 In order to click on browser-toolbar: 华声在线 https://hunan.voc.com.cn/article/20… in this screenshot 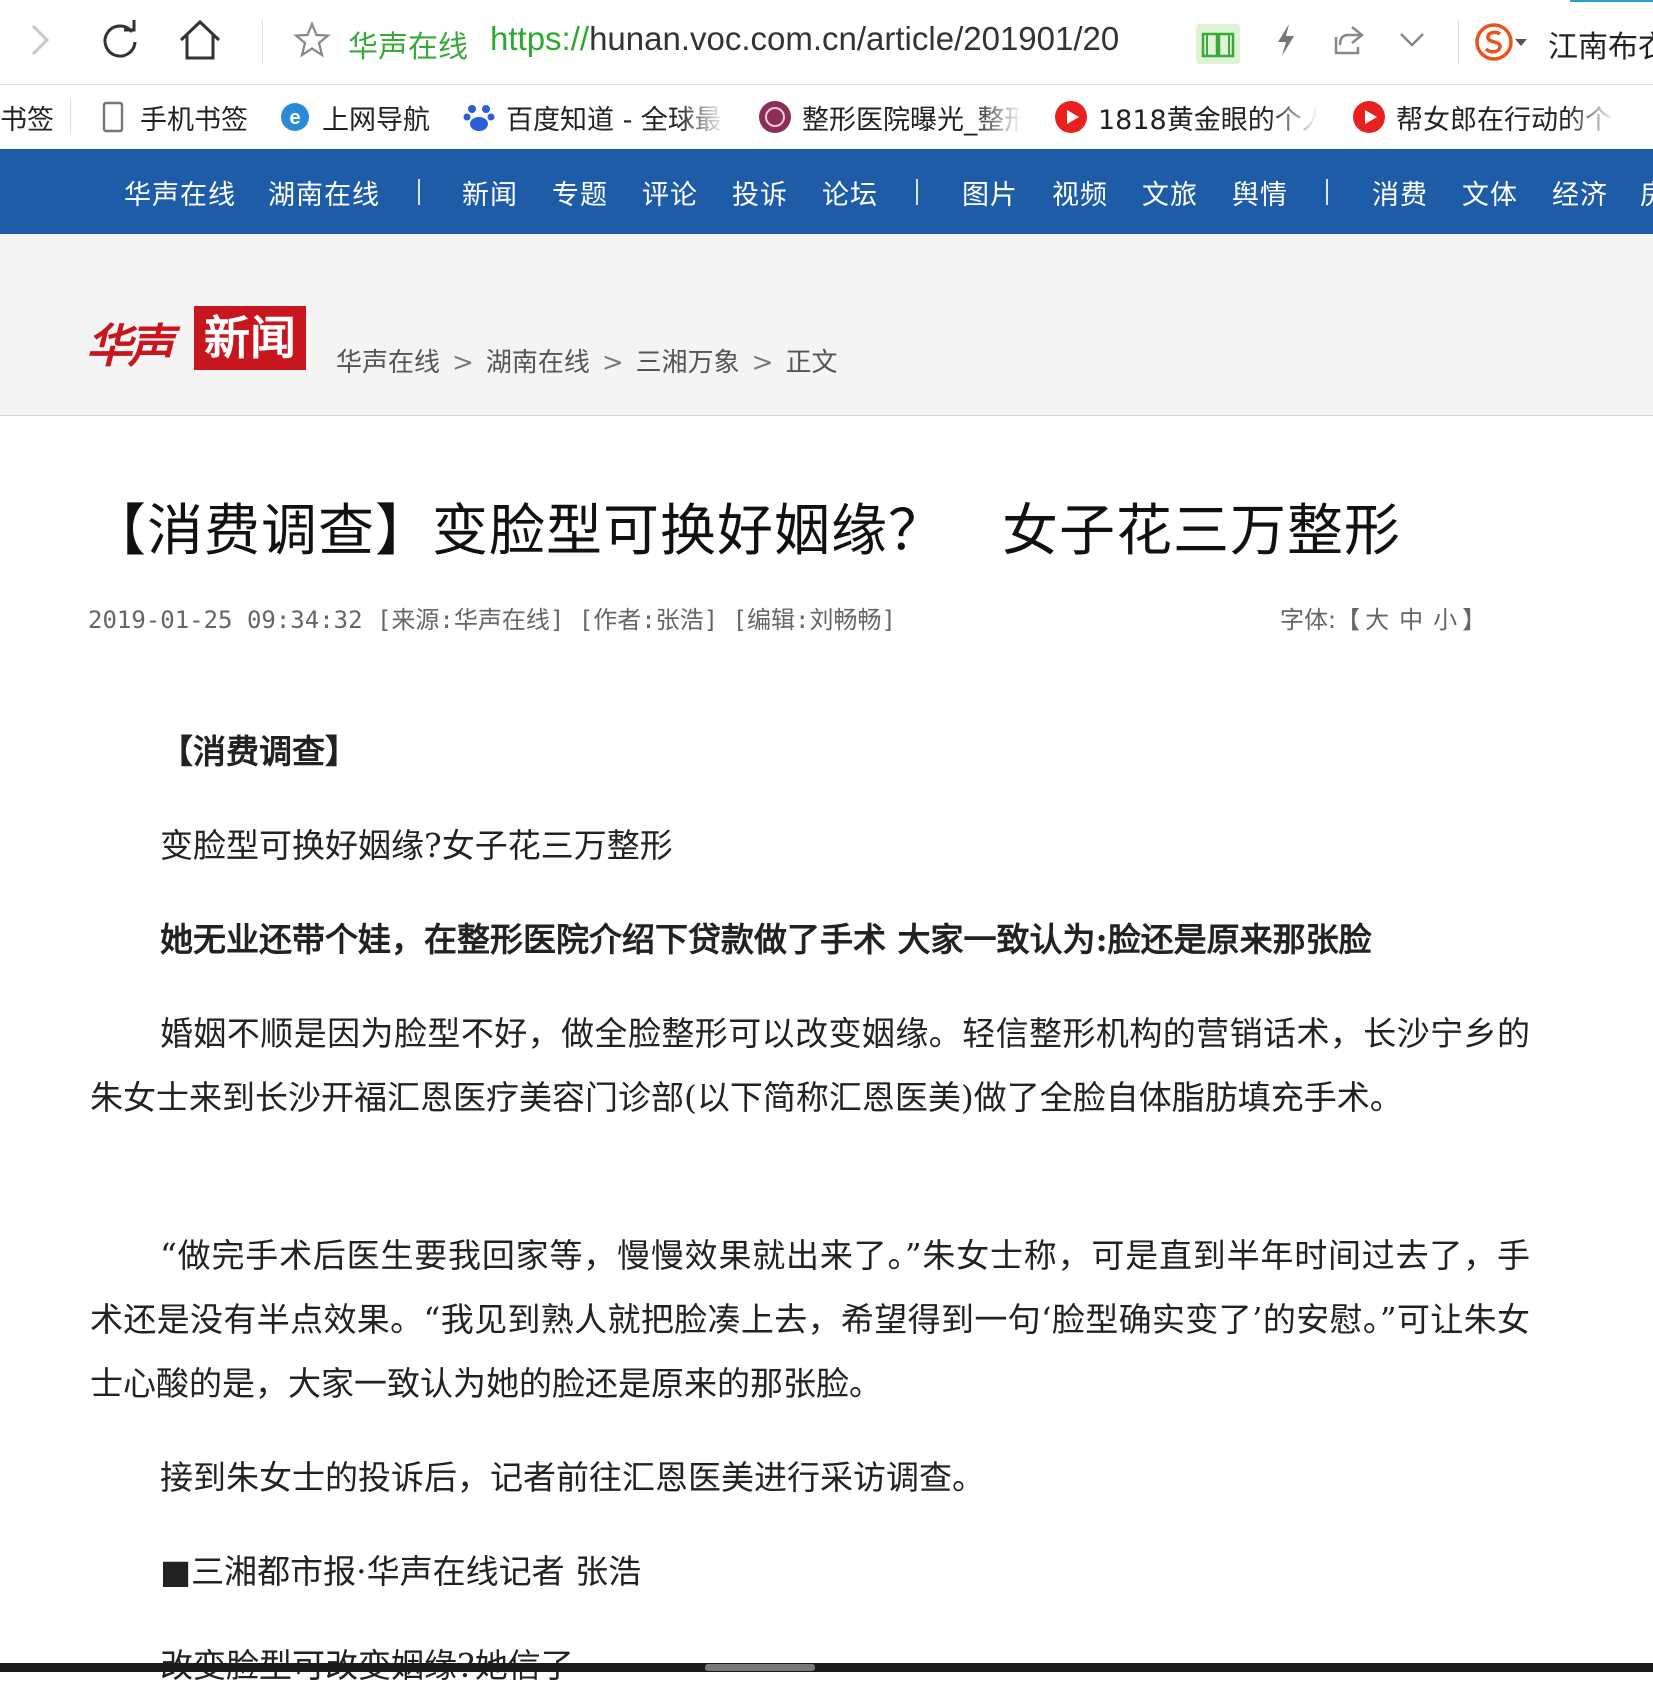, I will do `click(826, 42)`.